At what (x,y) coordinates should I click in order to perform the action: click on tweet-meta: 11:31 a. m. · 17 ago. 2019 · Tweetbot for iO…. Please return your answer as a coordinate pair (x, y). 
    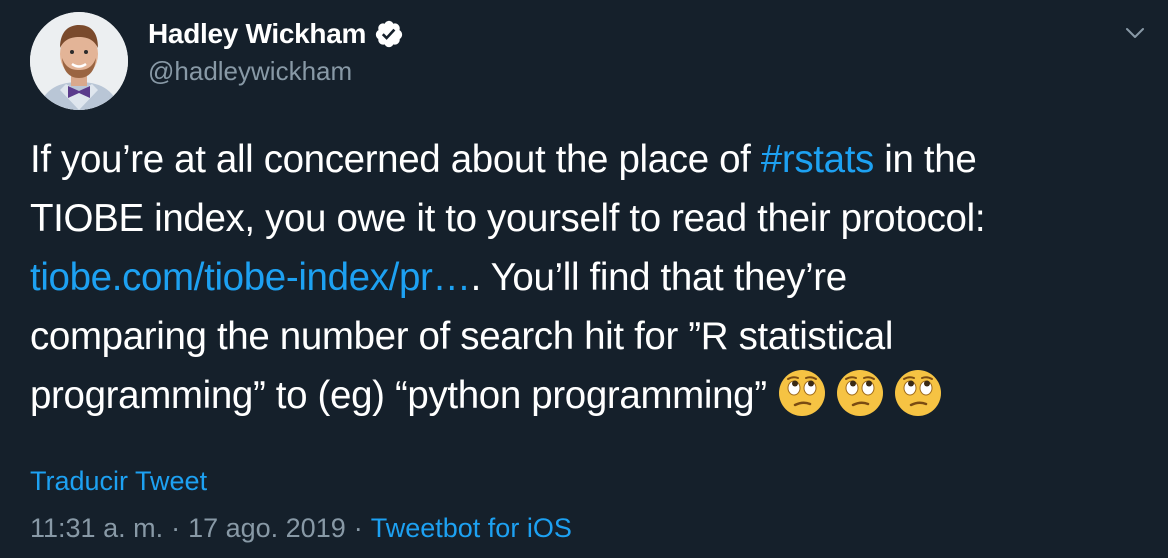
    Looking at the image, I should click on (301, 528).